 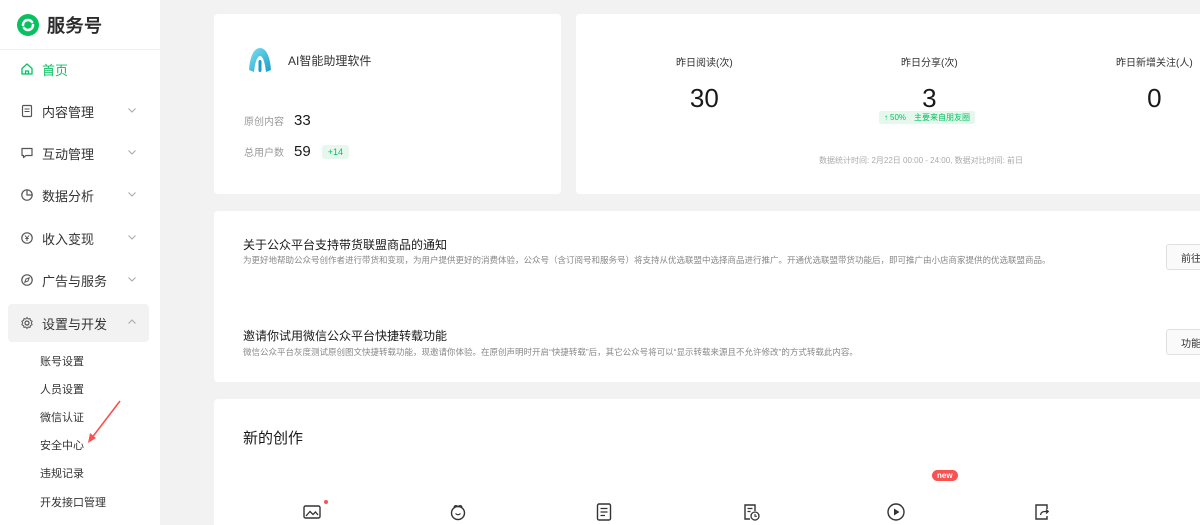 I want to click on share-change-badge: ↑ 50% 主要来自朋友圈, so click(x=927, y=117).